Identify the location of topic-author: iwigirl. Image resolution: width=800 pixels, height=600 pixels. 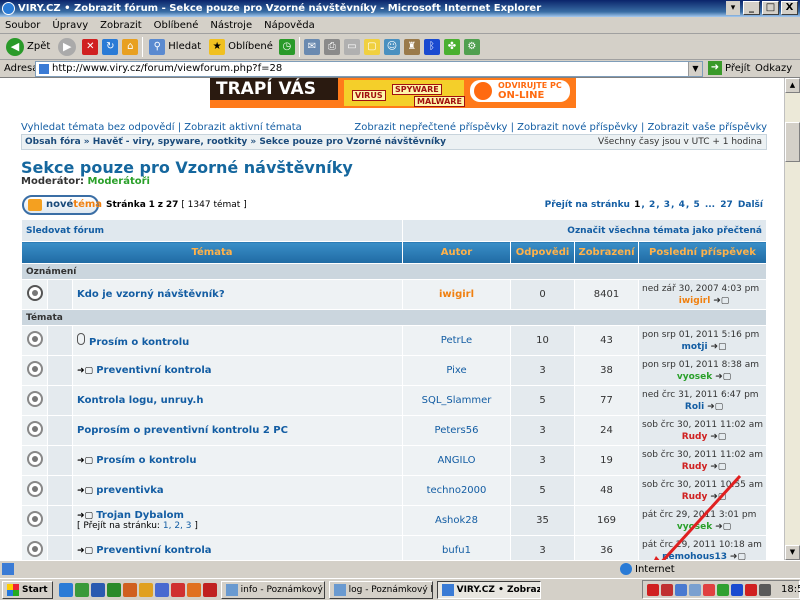
(456, 294).